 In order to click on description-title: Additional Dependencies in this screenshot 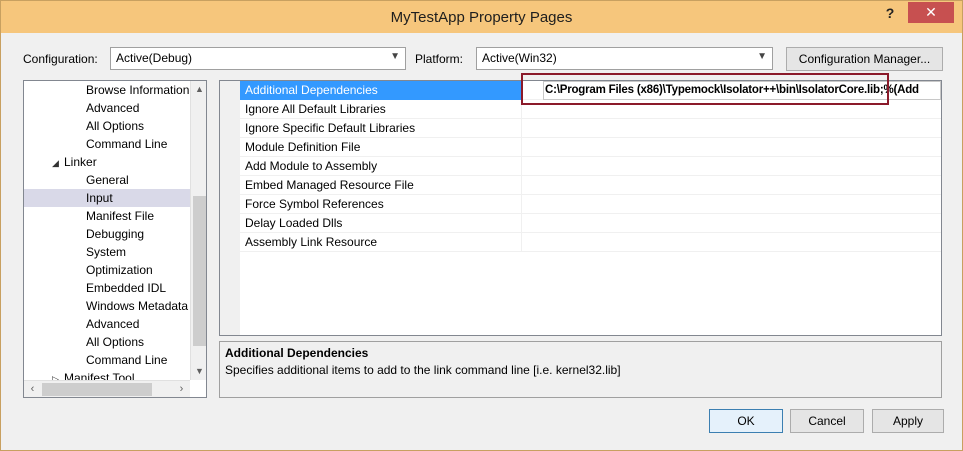, I will do `click(297, 353)`.